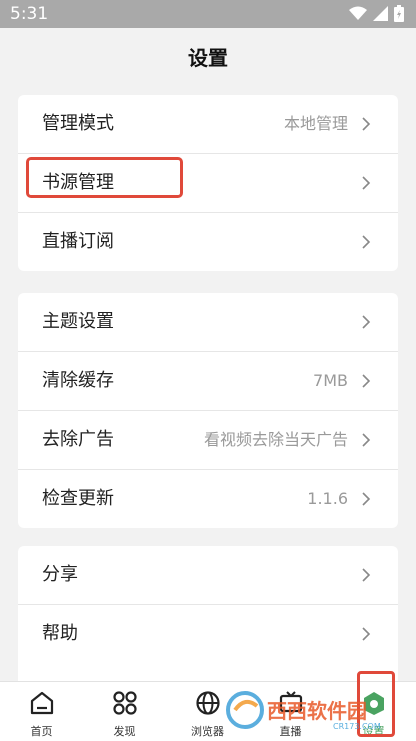 The height and width of the screenshot is (741, 416). What do you see at coordinates (208, 58) in the screenshot?
I see `page-title: 设置` at bounding box center [208, 58].